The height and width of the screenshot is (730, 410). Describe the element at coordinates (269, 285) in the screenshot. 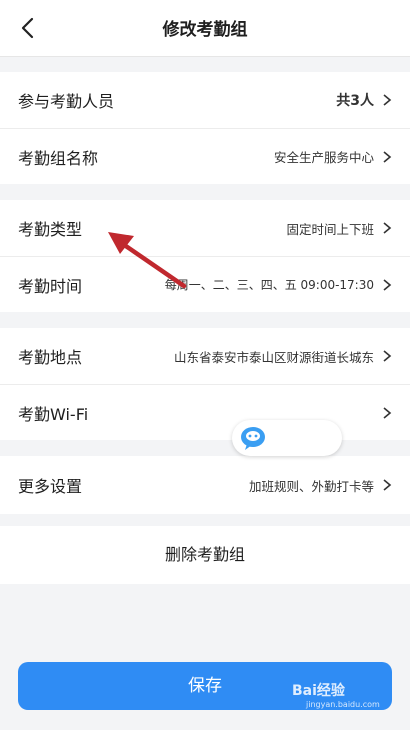

I see `row-value: 每周一、二、三、四、五 09:00-17:30` at that location.